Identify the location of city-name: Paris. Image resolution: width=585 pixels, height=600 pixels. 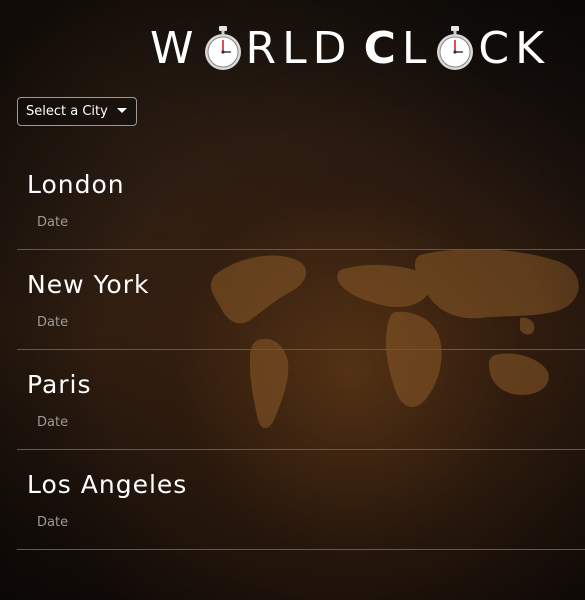
(59, 384).